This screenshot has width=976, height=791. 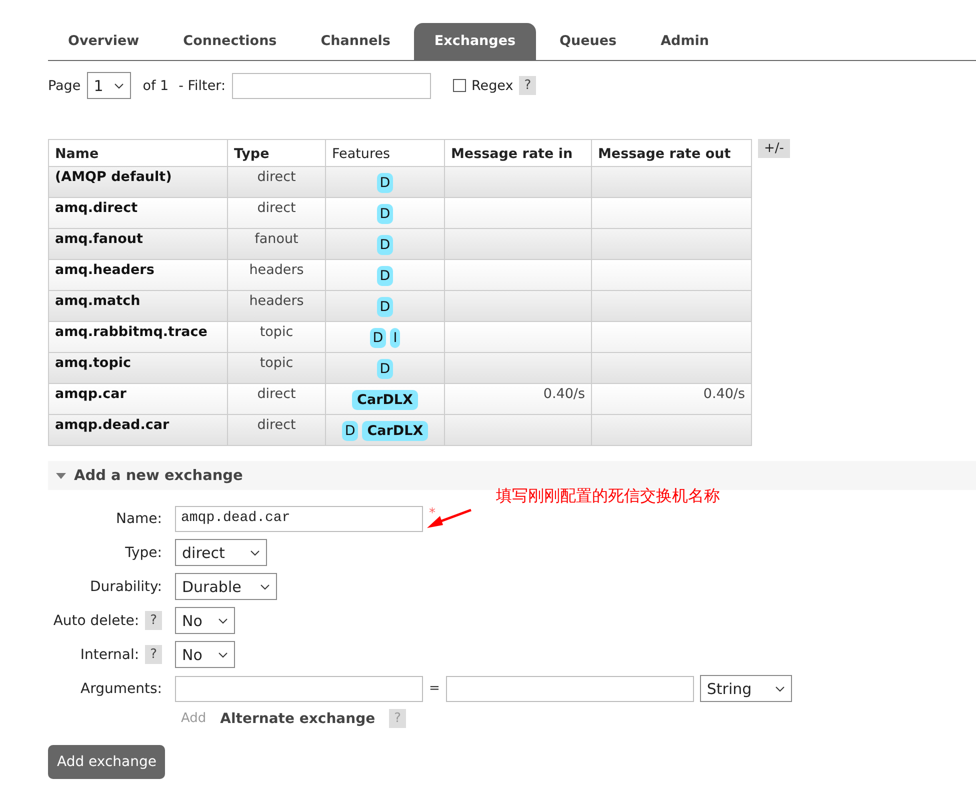 I want to click on column-header: Type, so click(x=277, y=153).